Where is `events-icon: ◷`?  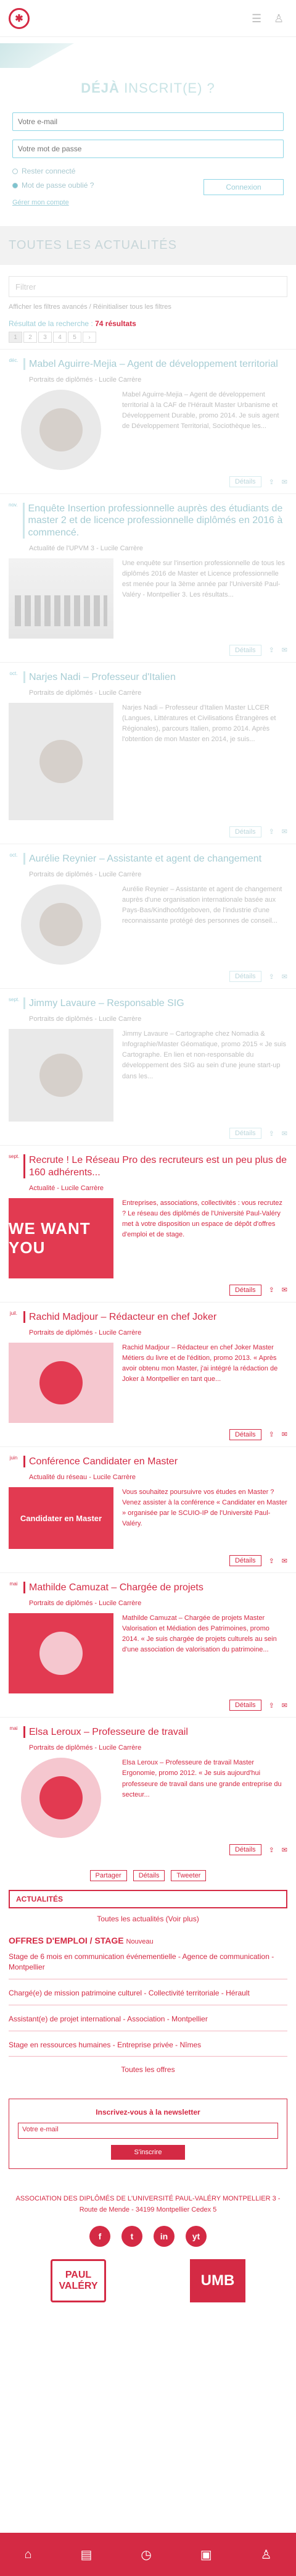
events-icon: ◷ is located at coordinates (146, 2554).